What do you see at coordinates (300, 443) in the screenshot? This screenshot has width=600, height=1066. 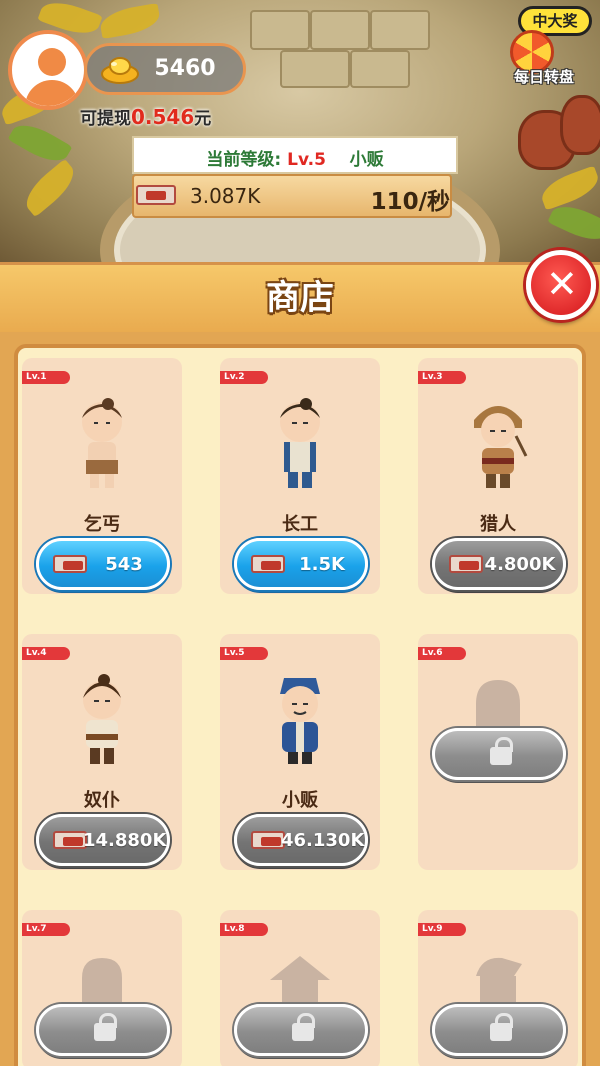 I see `laborer-character-icon` at bounding box center [300, 443].